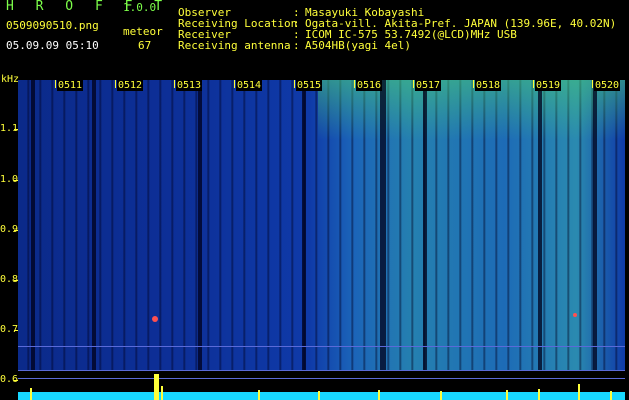 Image resolution: width=629 pixels, height=400 pixels. What do you see at coordinates (145, 45) in the screenshot?
I see `meteor-count: 67` at bounding box center [145, 45].